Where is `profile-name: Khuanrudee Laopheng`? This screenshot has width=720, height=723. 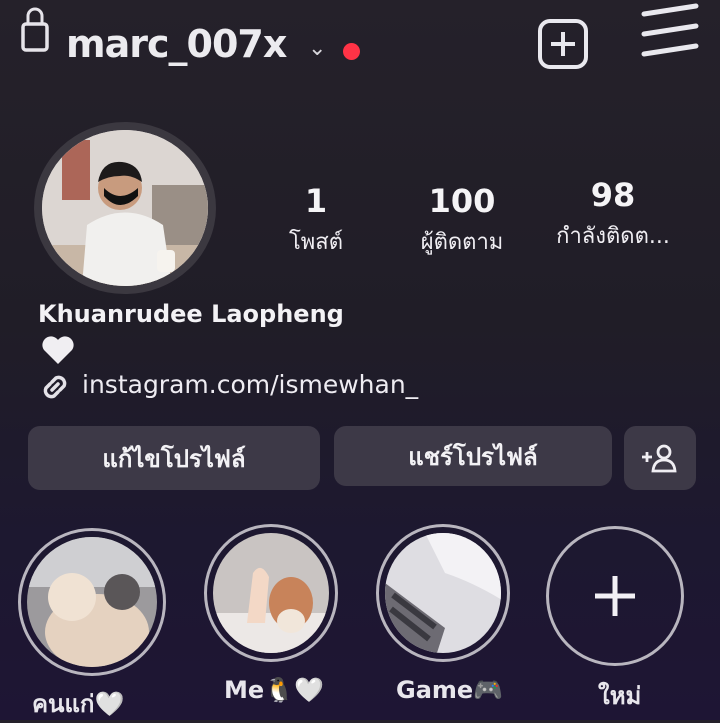 profile-name: Khuanrudee Laopheng is located at coordinates (191, 314).